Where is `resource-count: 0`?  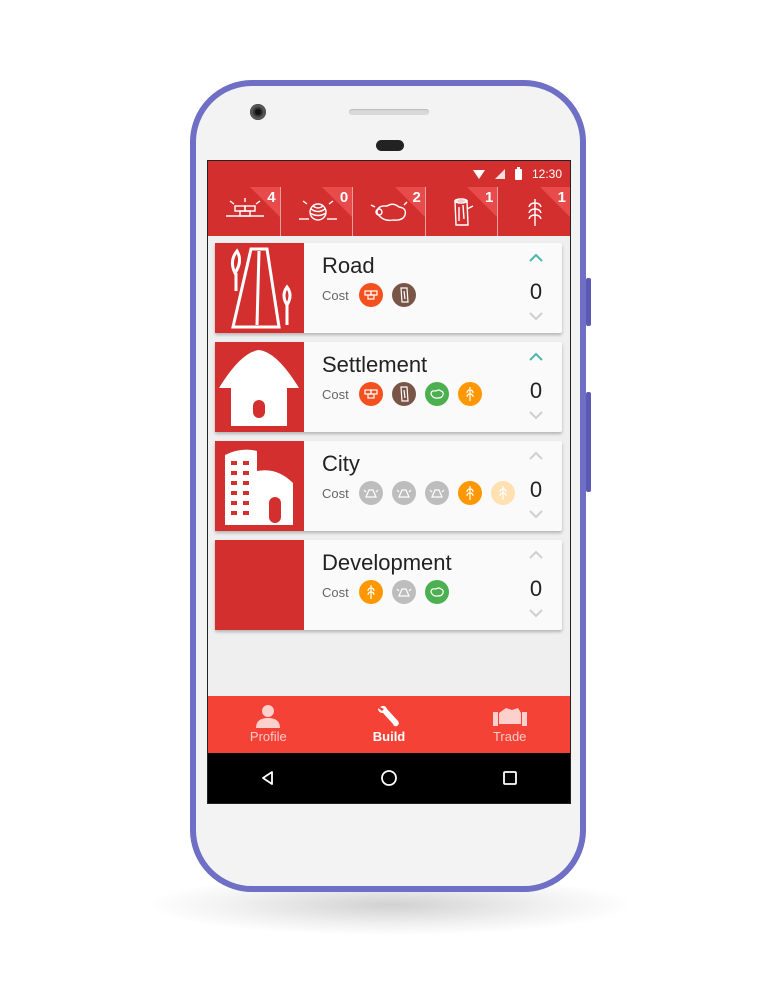
resource-count: 0 is located at coordinates (344, 197).